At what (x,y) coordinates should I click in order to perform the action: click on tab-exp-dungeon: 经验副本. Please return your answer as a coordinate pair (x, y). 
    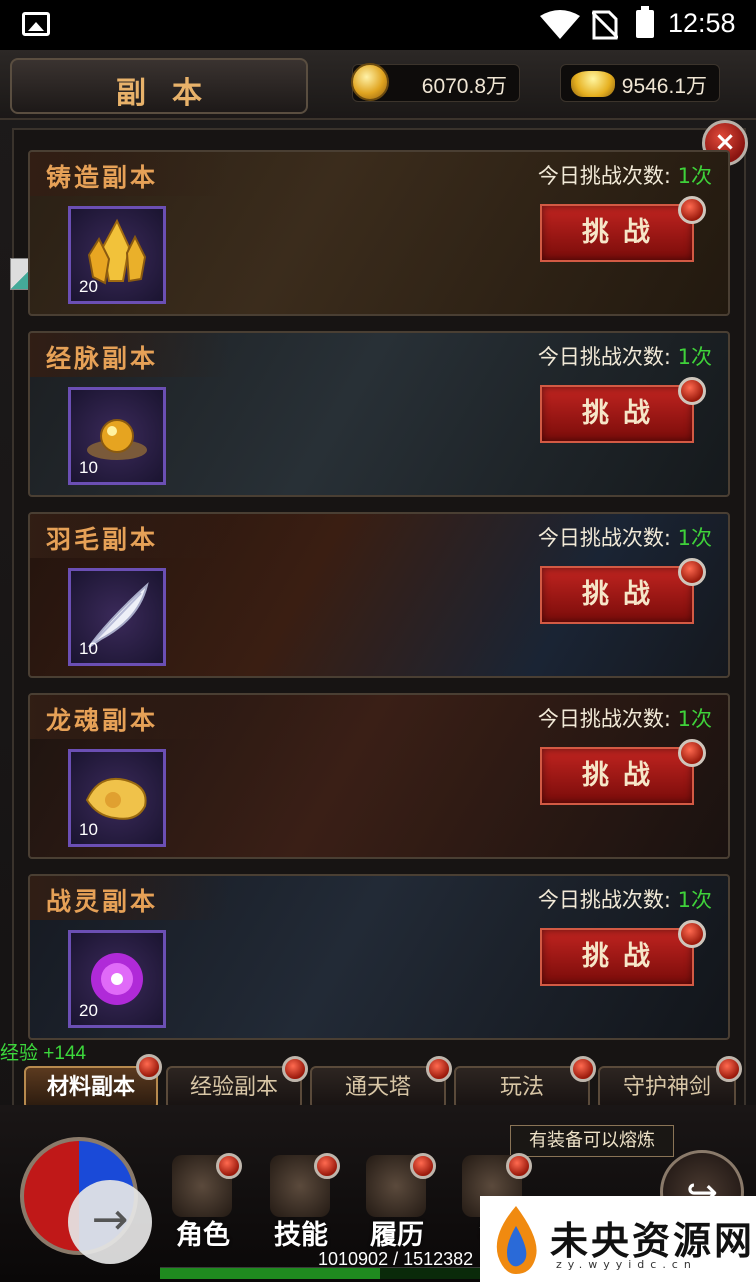
    Looking at the image, I should click on (237, 1083).